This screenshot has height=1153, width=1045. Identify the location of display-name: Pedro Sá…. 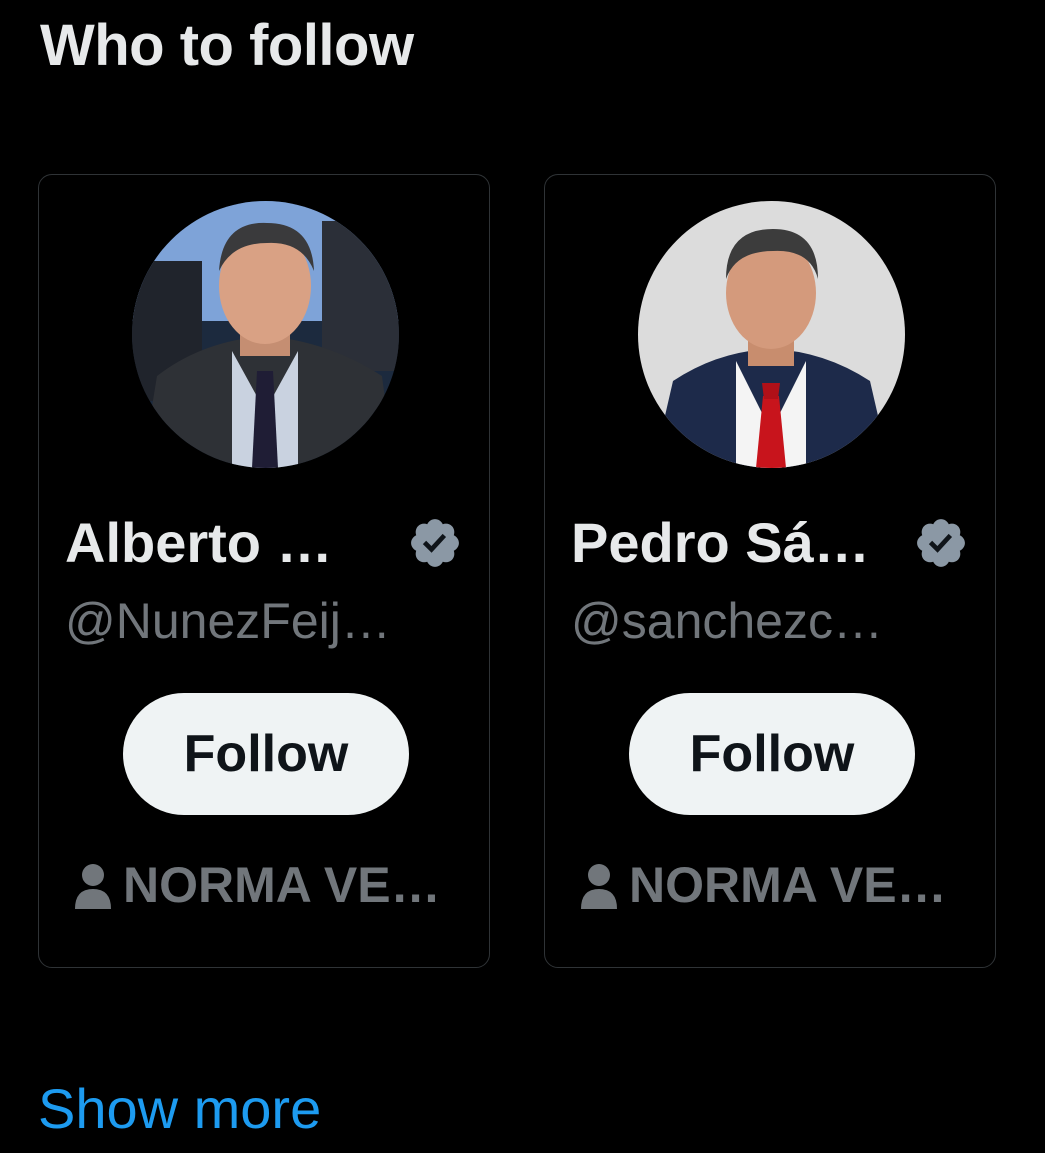
(720, 543).